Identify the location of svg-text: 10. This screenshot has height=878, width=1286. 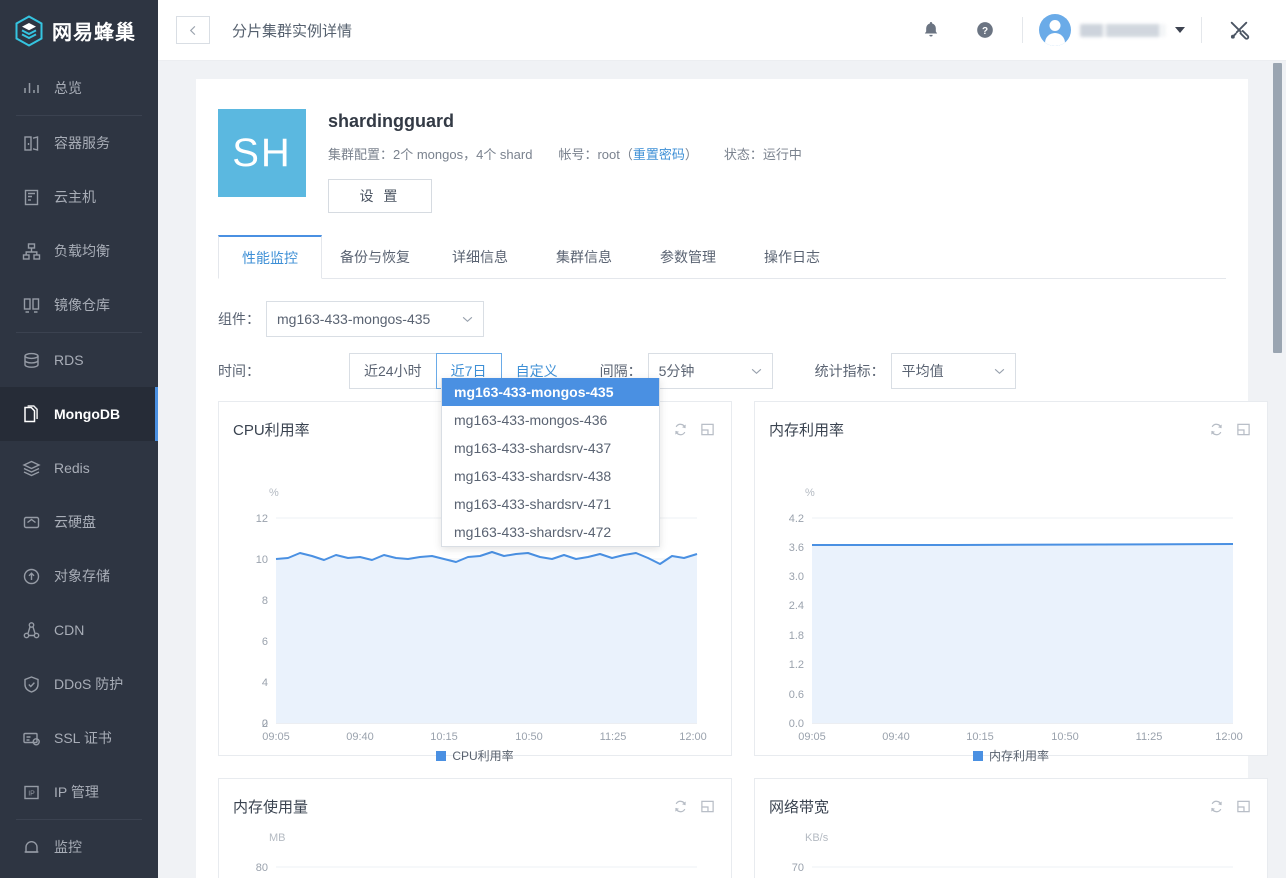
(262, 560).